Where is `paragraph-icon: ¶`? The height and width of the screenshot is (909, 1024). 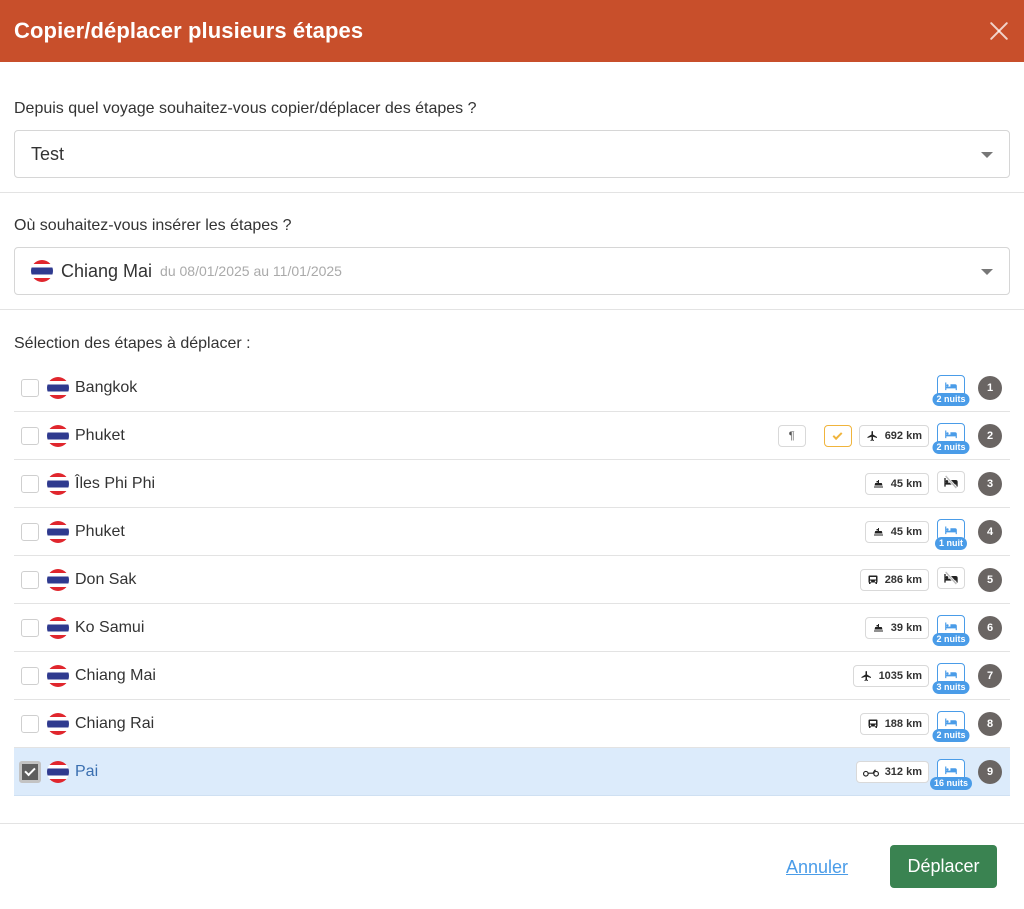
paragraph-icon: ¶ is located at coordinates (791, 436).